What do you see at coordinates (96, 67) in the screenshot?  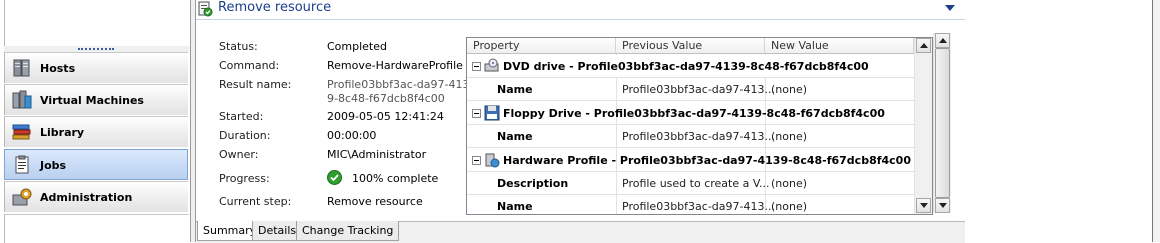 I see `nav-item-hosts: Hosts` at bounding box center [96, 67].